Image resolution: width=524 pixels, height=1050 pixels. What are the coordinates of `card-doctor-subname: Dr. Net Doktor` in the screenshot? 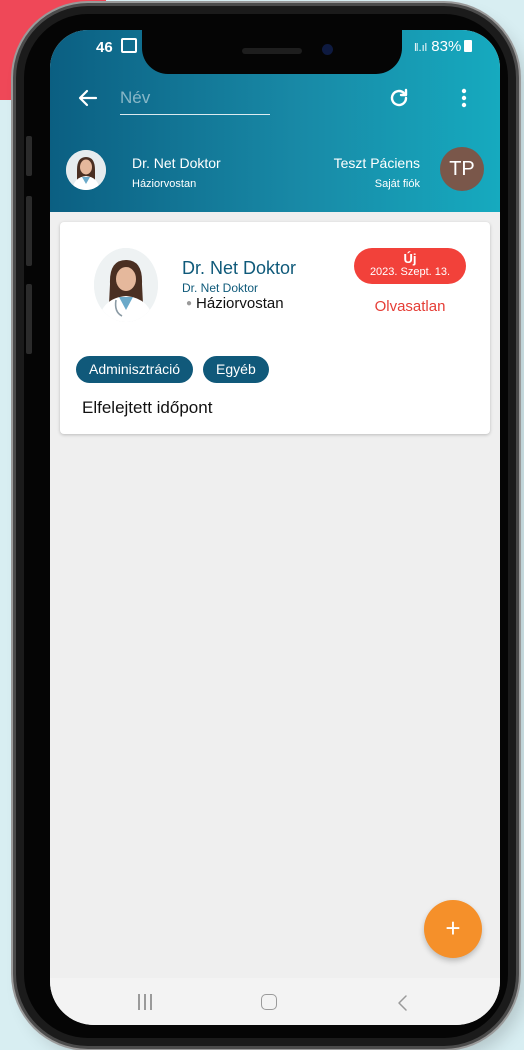 It's located at (220, 288).